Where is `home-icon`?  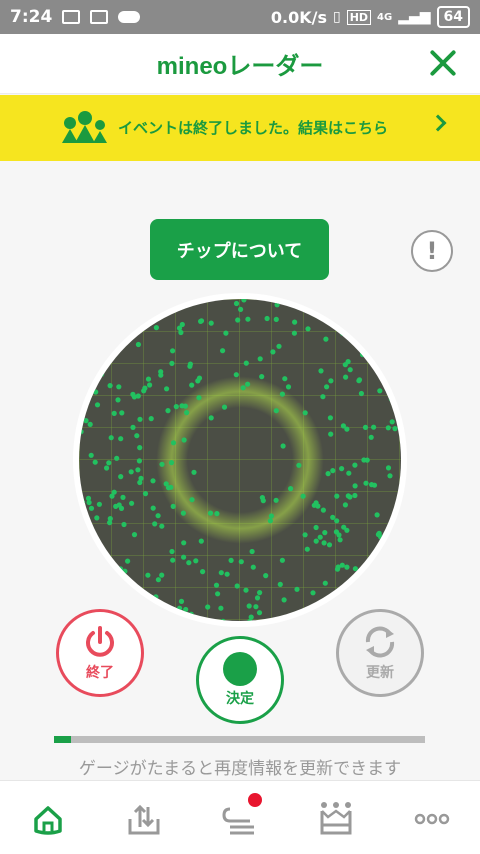
home-icon is located at coordinates (48, 819).